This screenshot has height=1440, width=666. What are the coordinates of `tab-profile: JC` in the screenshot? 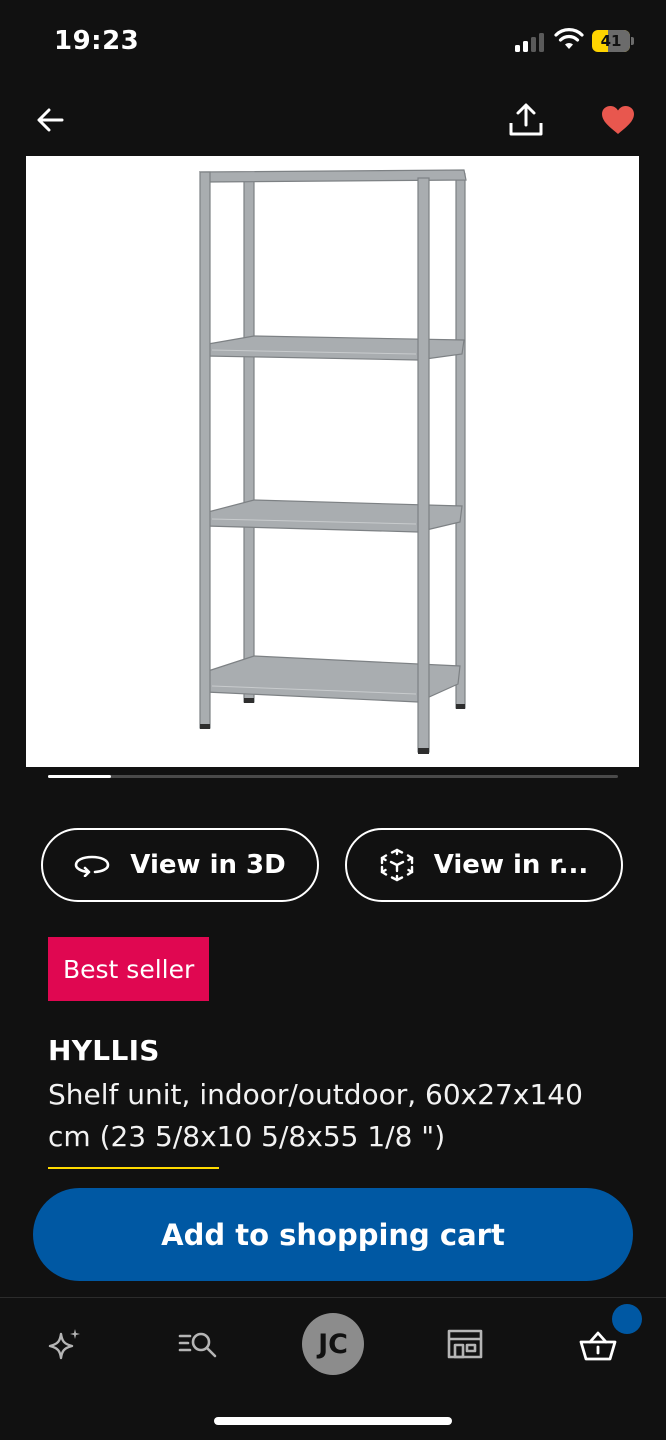 It's located at (333, 1344).